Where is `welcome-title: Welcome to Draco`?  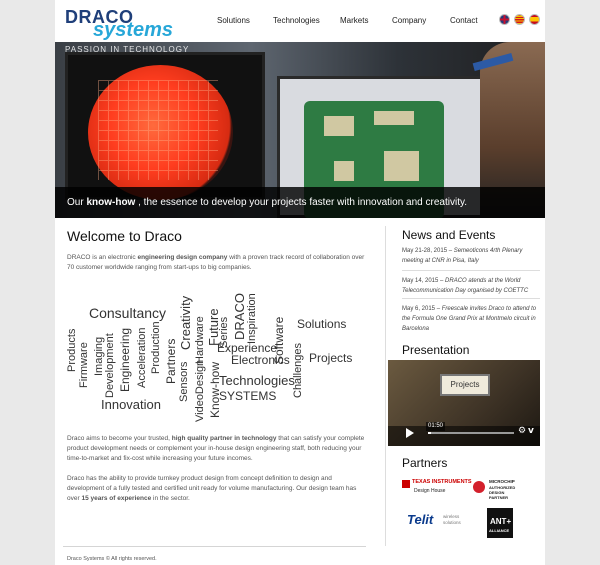 welcome-title: Welcome to Draco is located at coordinates (124, 236).